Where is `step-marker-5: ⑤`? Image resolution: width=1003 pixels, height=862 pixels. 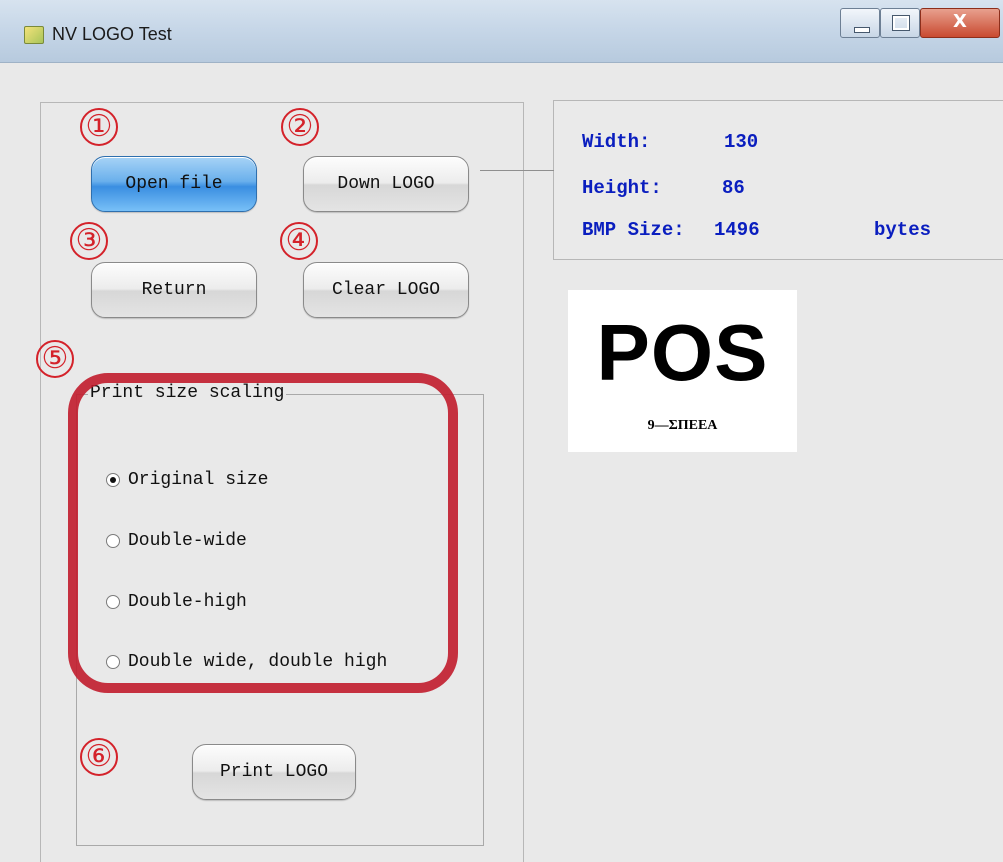 step-marker-5: ⑤ is located at coordinates (55, 359).